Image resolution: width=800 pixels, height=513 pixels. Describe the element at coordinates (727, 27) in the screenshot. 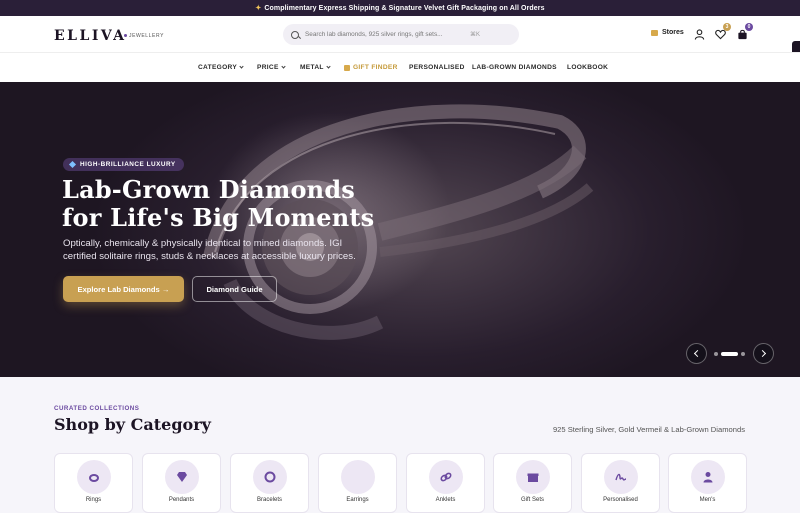

I see `wishlist-count-badge: 3` at that location.